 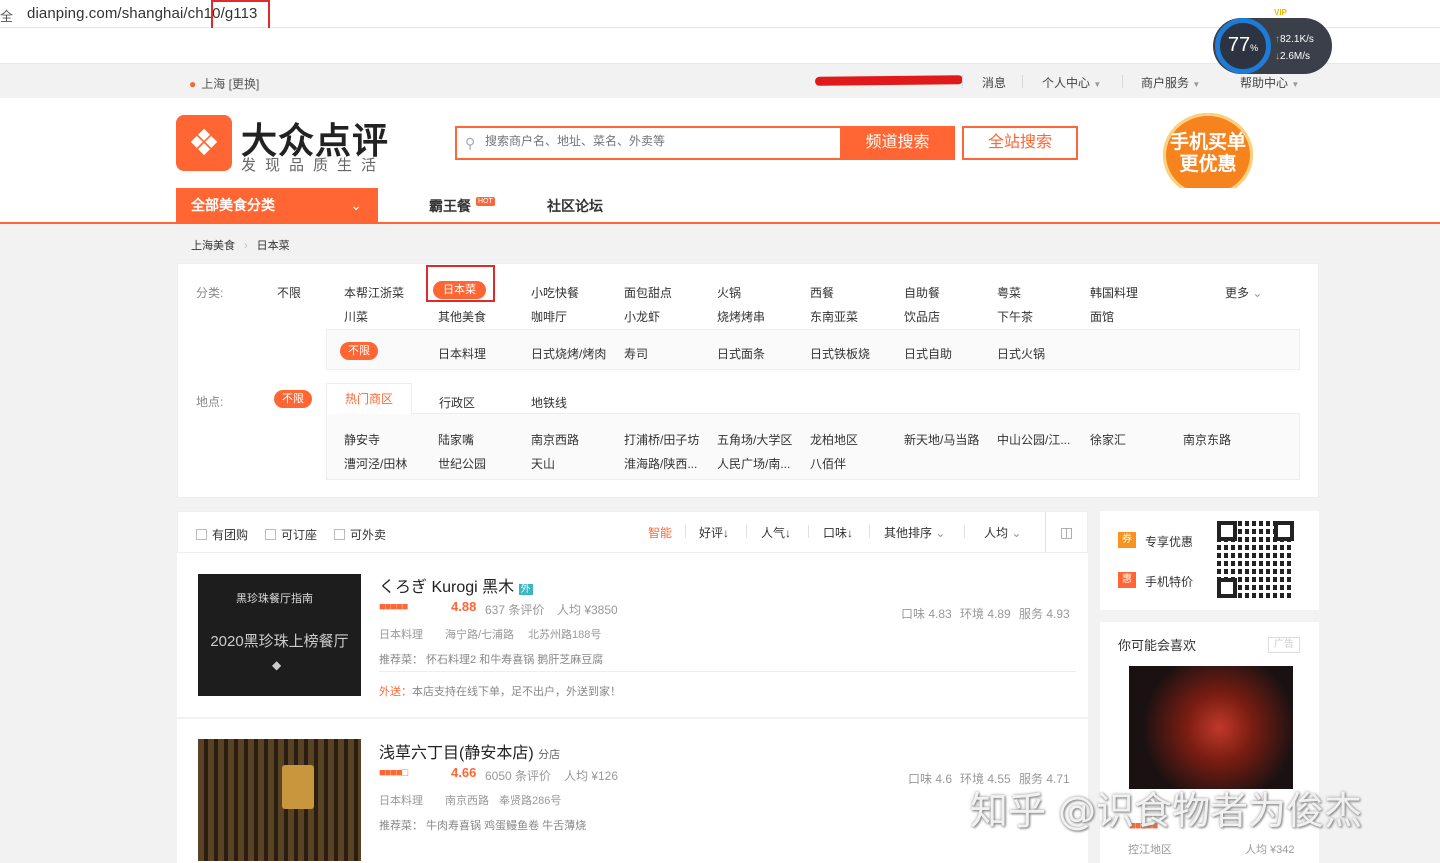 What do you see at coordinates (1257, 293) in the screenshot?
I see `chevron-down-icon: ⌄` at bounding box center [1257, 293].